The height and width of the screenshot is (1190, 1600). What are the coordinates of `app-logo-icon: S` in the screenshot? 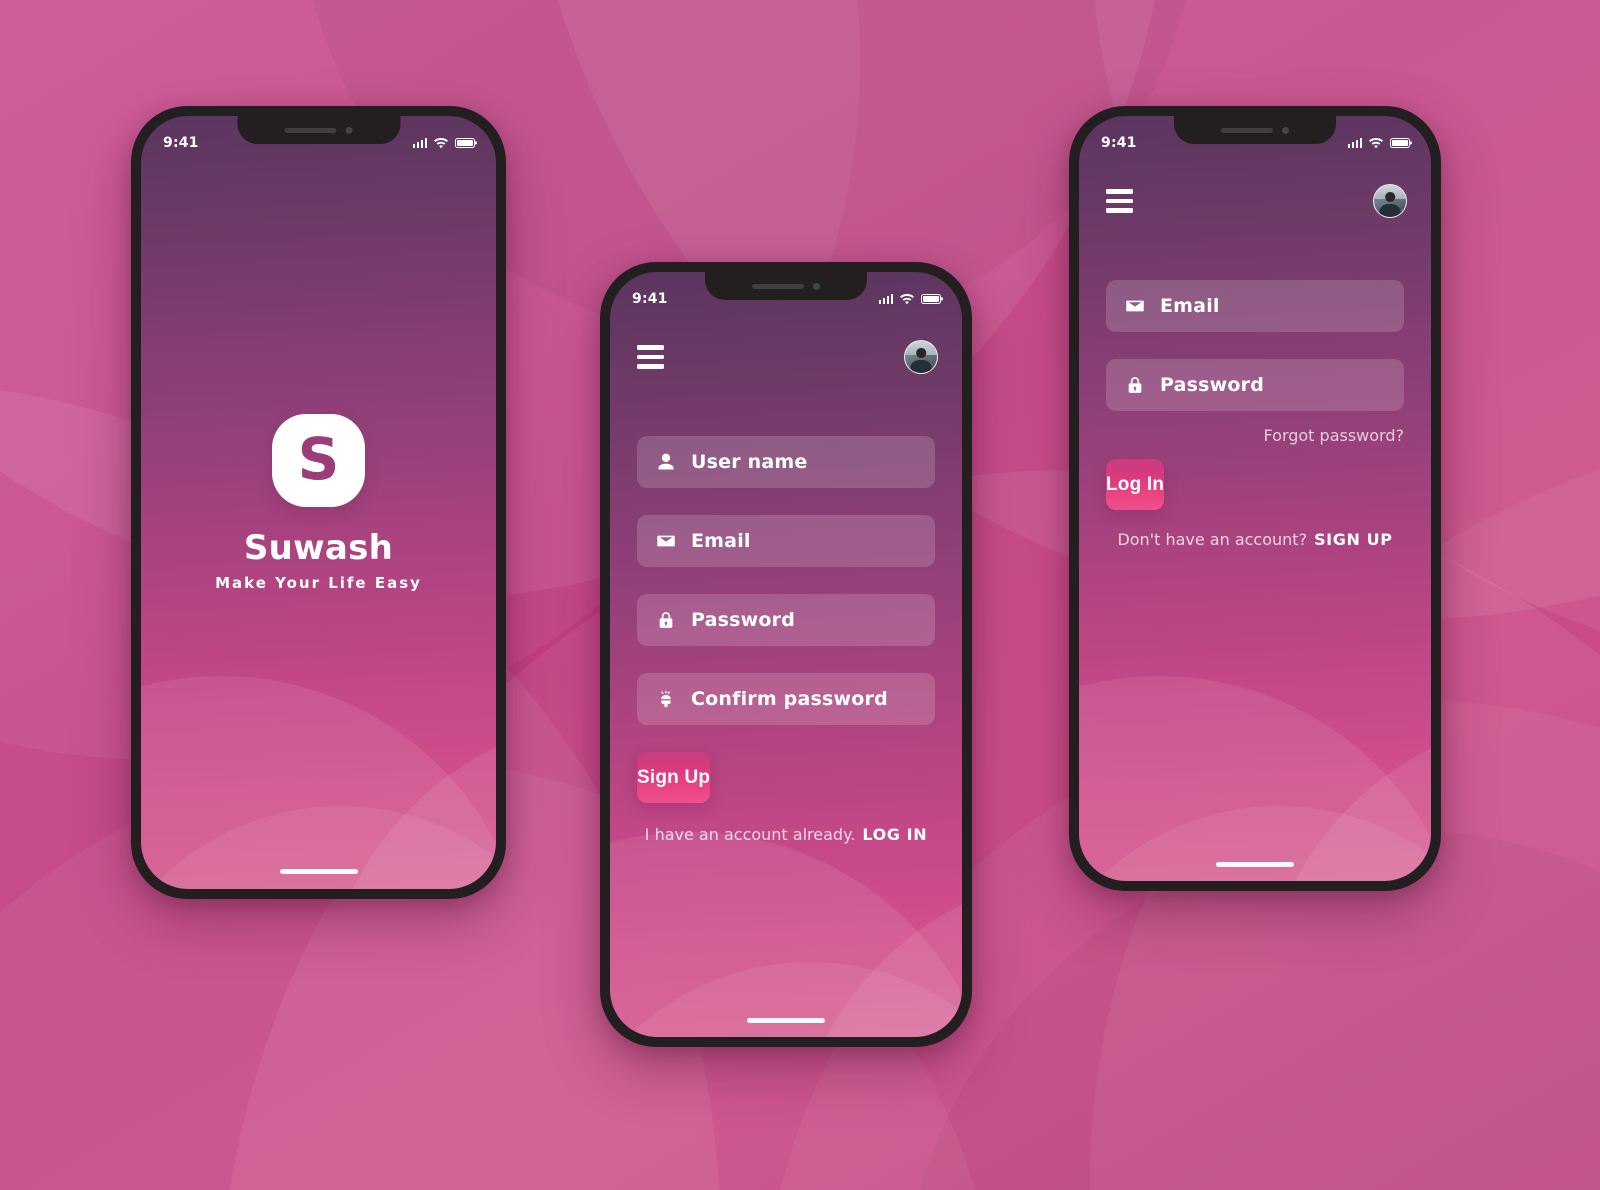 It's located at (318, 460).